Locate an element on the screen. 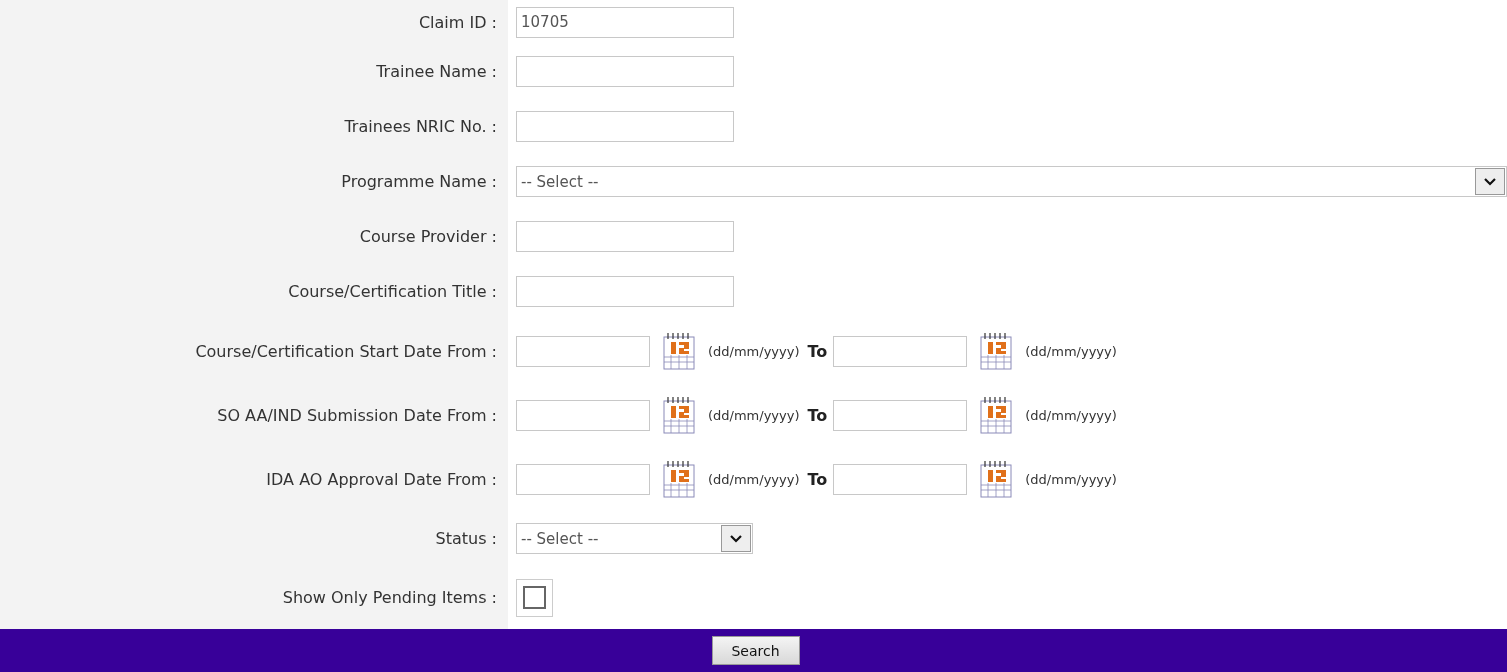 Image resolution: width=1507 pixels, height=672 pixels. field-label: Trainees NRIC No. : is located at coordinates (420, 126).